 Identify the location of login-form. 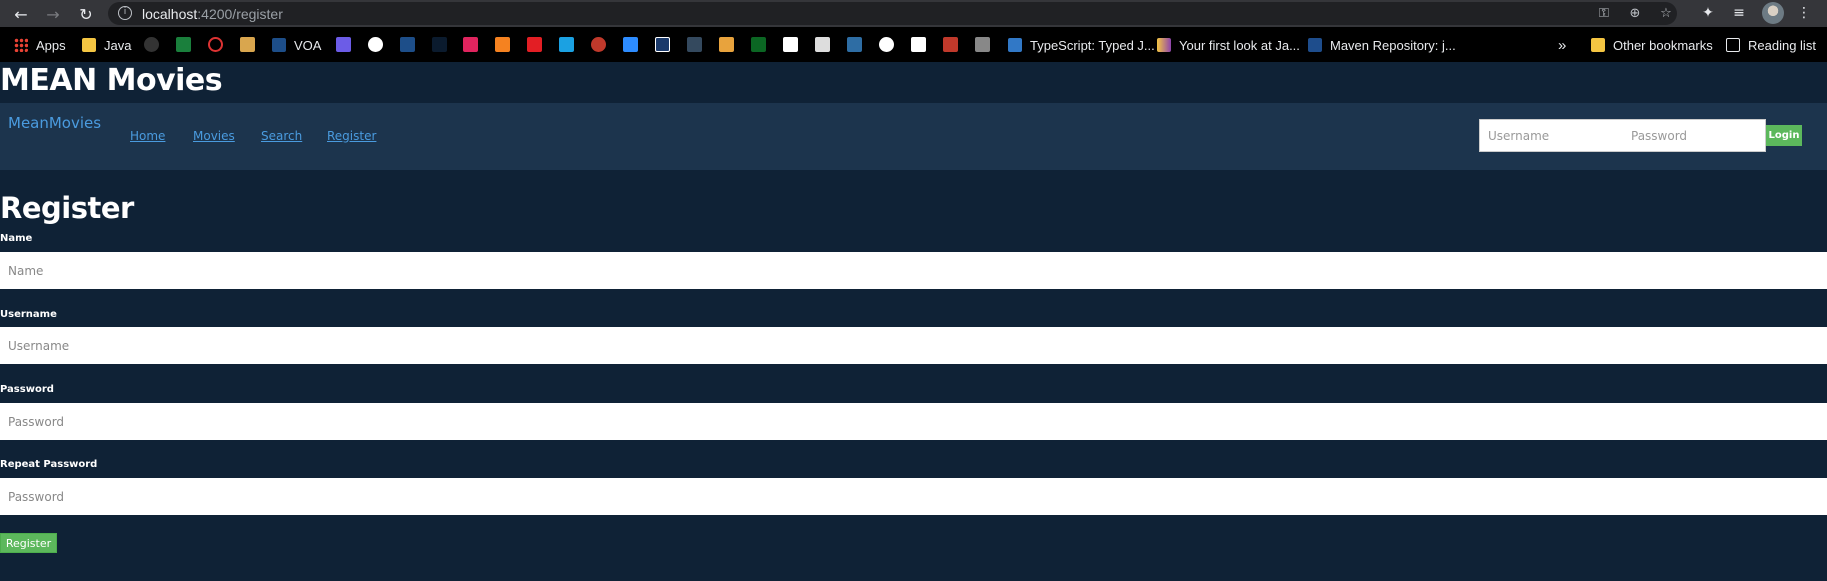
(1622, 135).